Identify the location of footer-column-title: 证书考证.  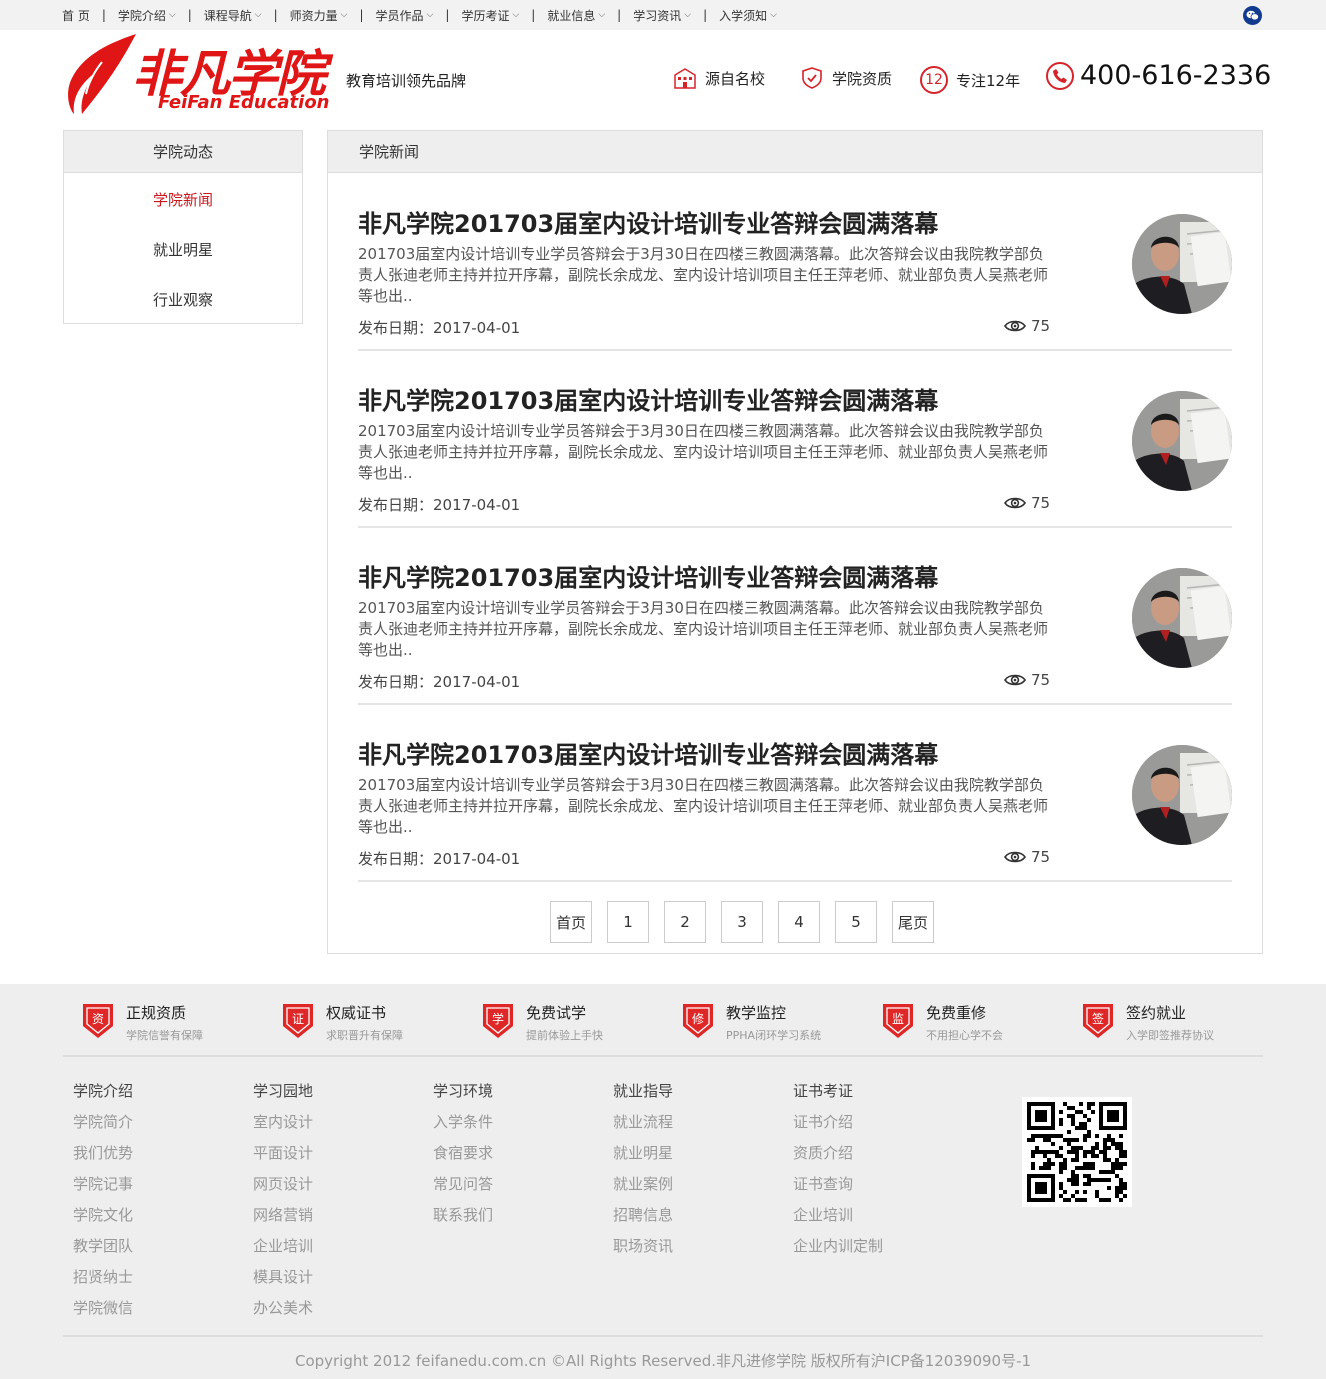
(883, 1095).